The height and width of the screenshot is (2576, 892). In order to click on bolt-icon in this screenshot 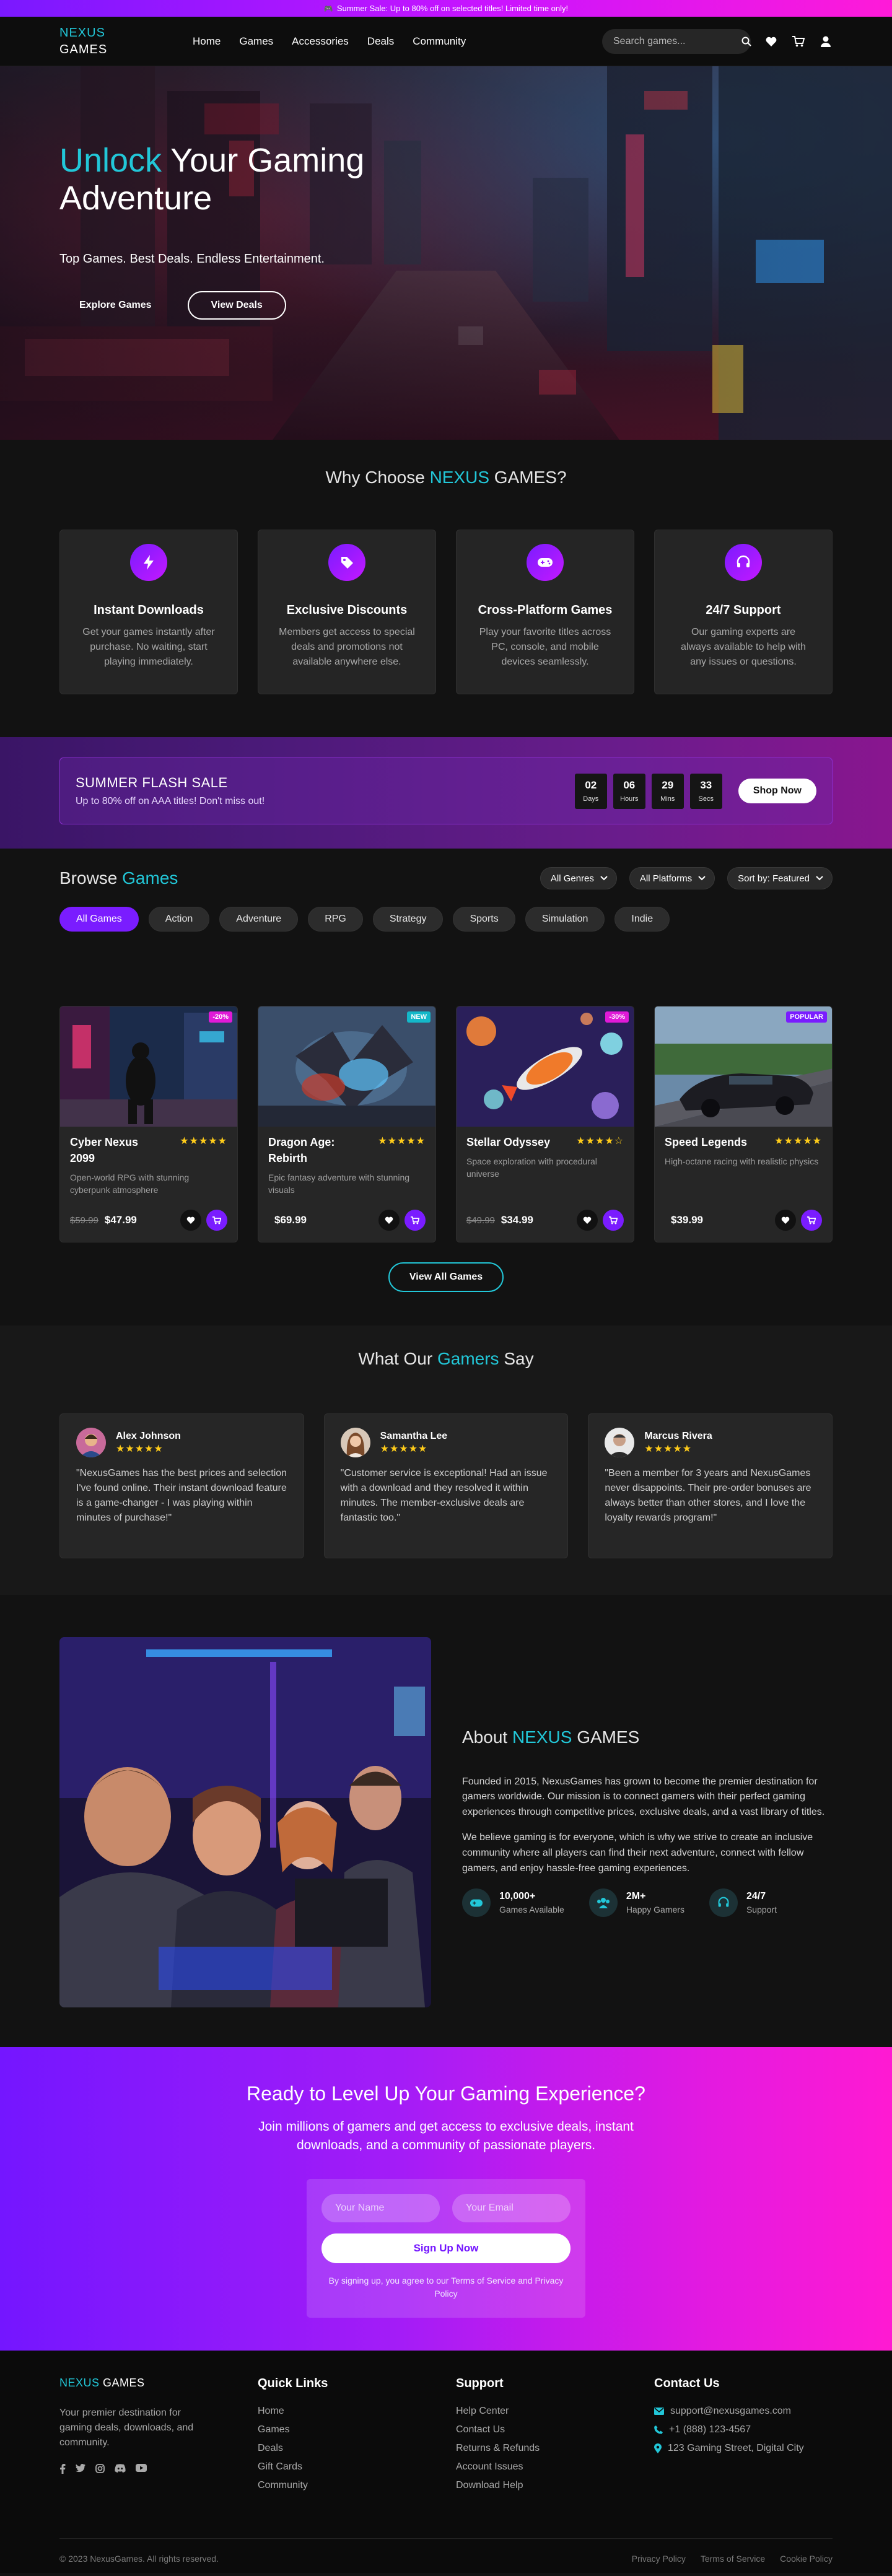, I will do `click(148, 562)`.